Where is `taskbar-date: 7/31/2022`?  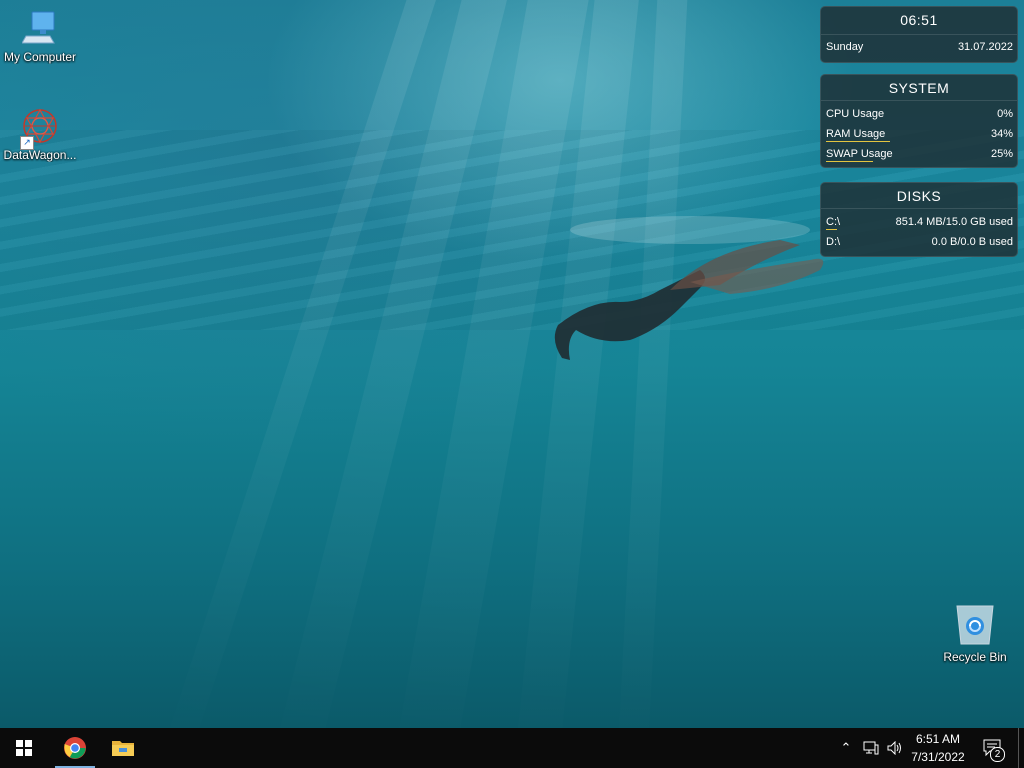
taskbar-date: 7/31/2022 is located at coordinates (938, 757).